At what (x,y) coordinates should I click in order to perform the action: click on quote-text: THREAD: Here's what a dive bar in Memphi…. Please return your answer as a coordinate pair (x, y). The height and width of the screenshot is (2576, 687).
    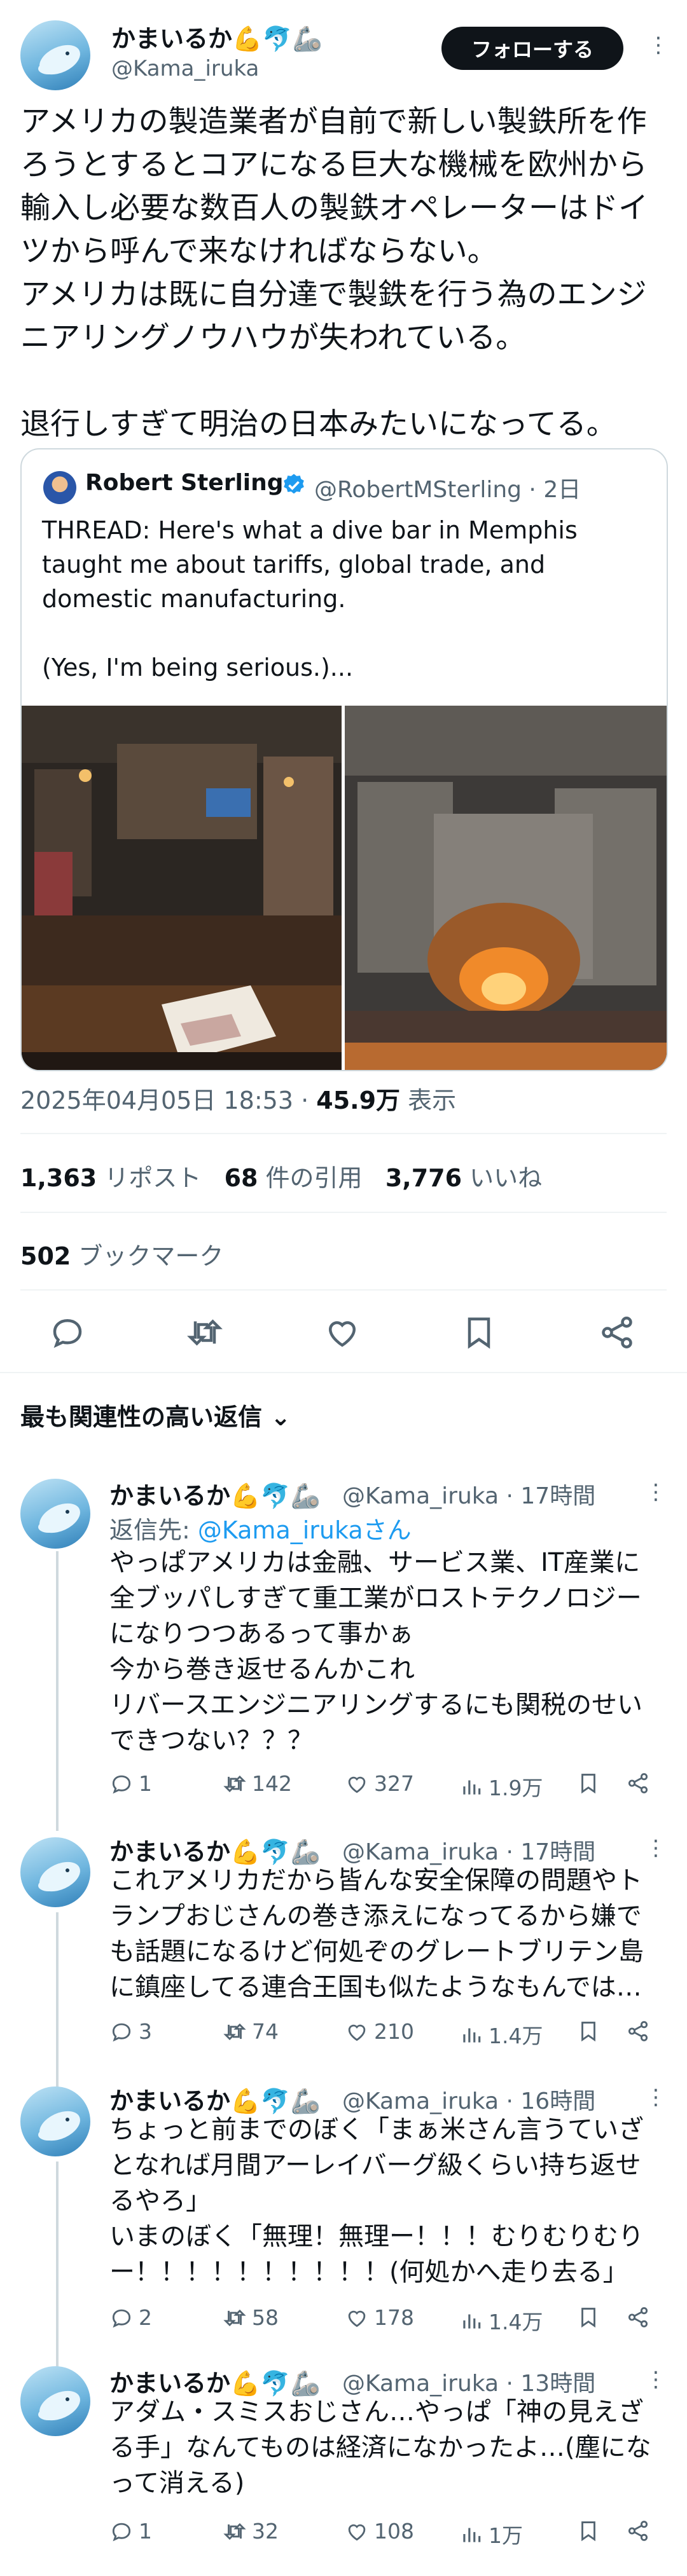
    Looking at the image, I should click on (310, 599).